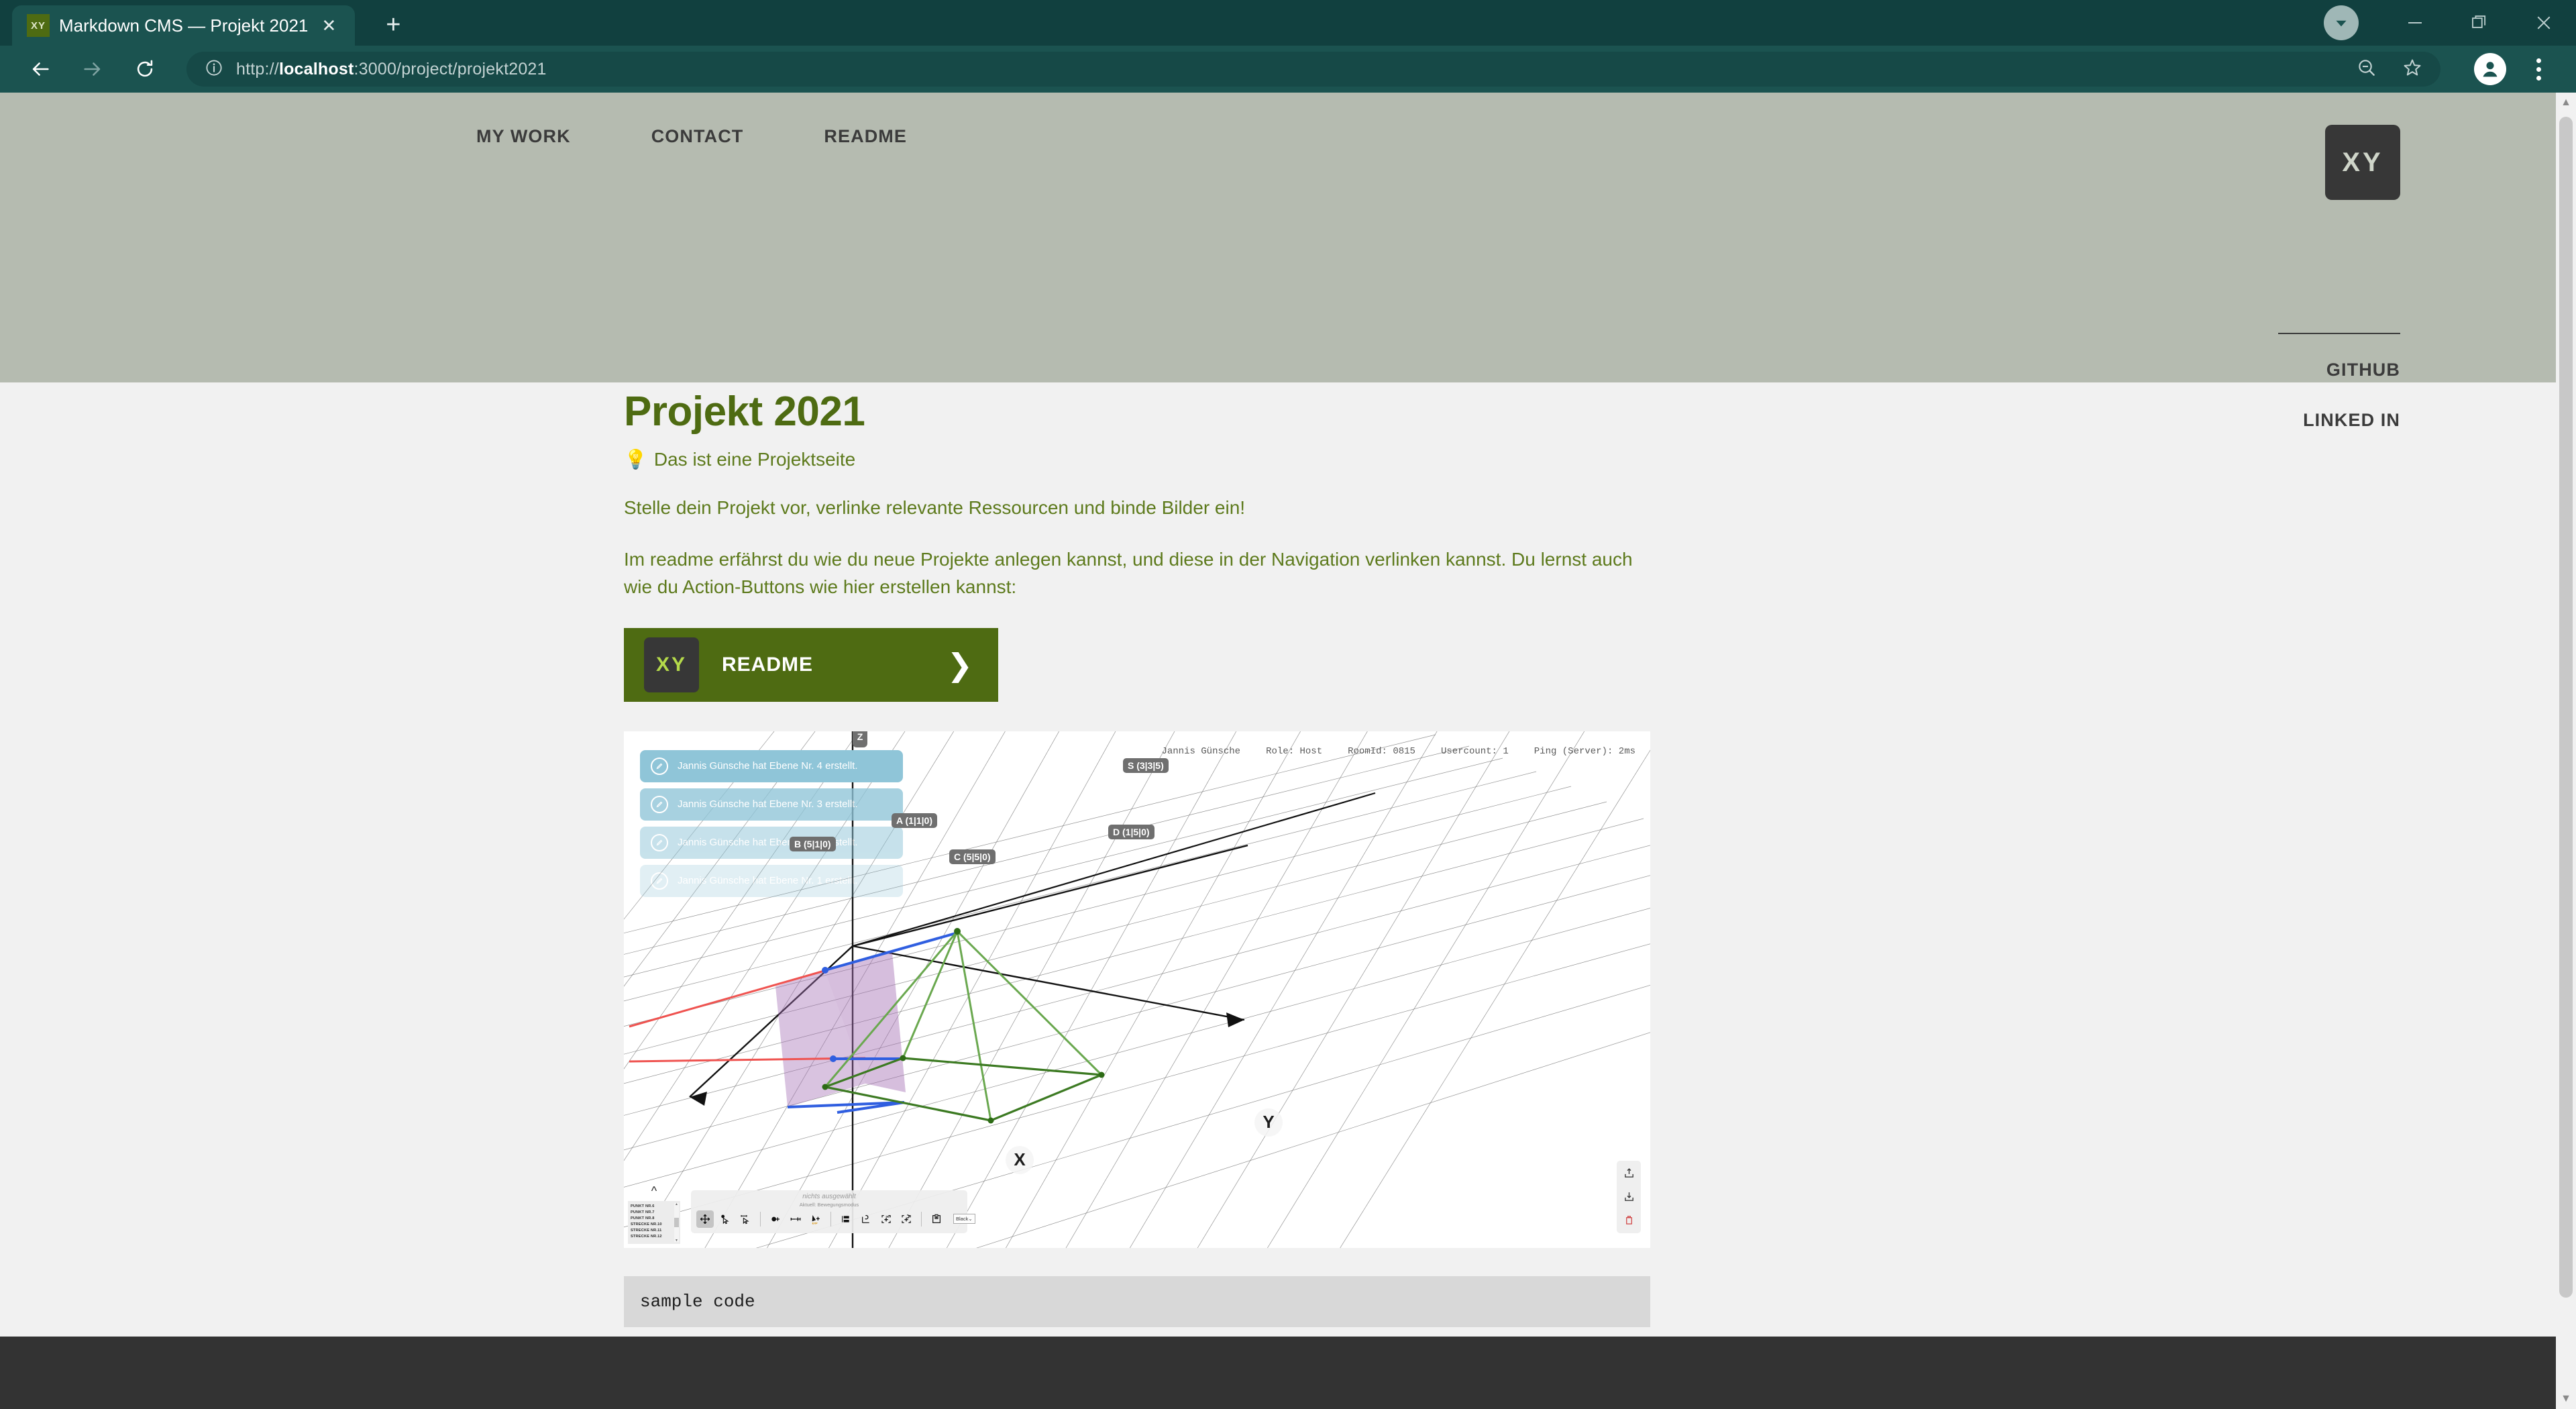  I want to click on side-tool-panel, so click(1629, 1196).